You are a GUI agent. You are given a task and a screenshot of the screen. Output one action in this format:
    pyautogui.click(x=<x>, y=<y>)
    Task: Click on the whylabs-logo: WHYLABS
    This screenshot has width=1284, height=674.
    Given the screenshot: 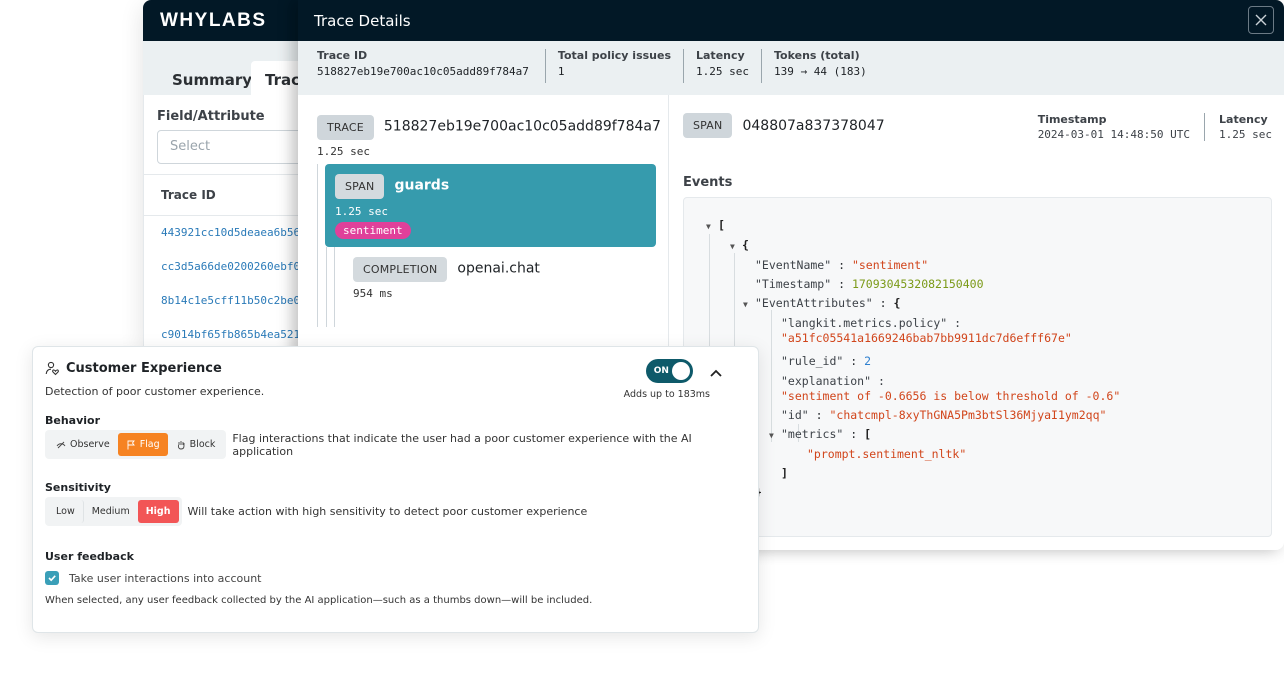 What is the action you would take?
    pyautogui.click(x=213, y=20)
    